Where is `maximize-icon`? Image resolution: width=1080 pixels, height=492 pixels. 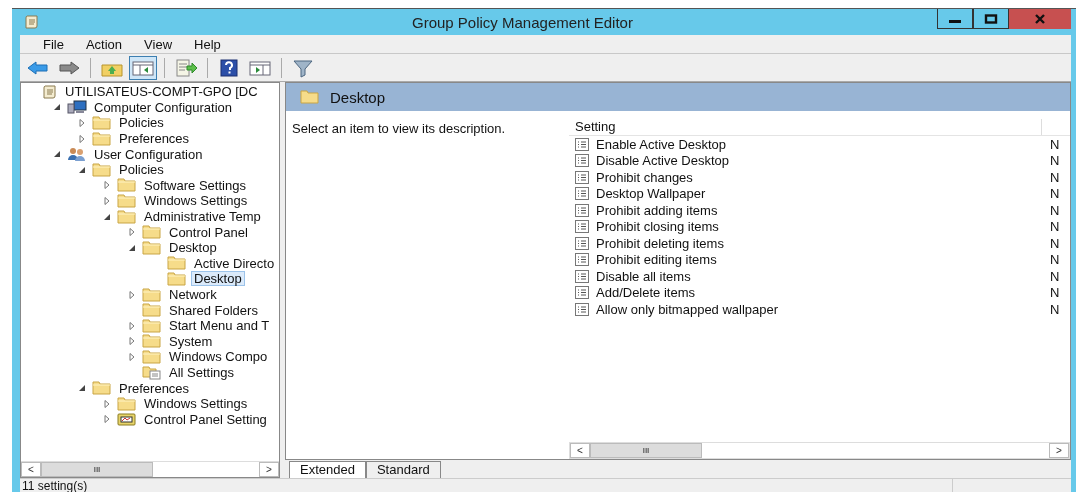
maximize-icon is located at coordinates (991, 18).